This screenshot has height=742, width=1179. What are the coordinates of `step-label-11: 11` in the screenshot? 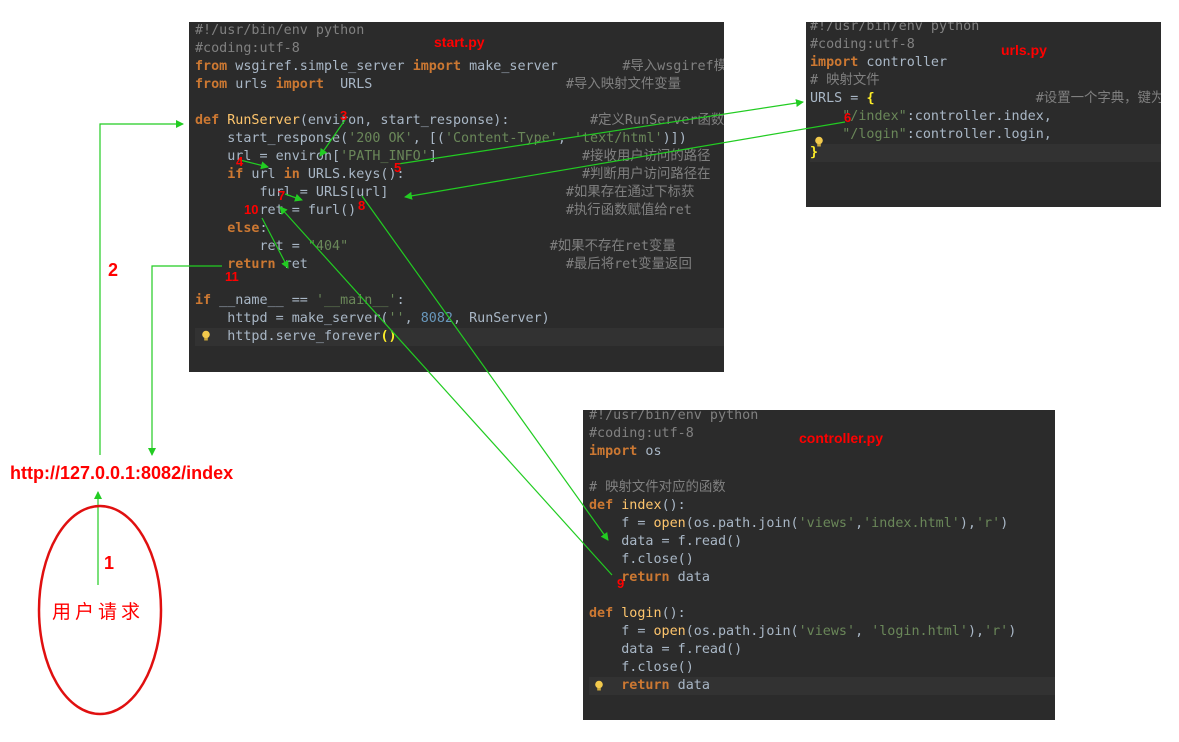 It's located at (232, 276).